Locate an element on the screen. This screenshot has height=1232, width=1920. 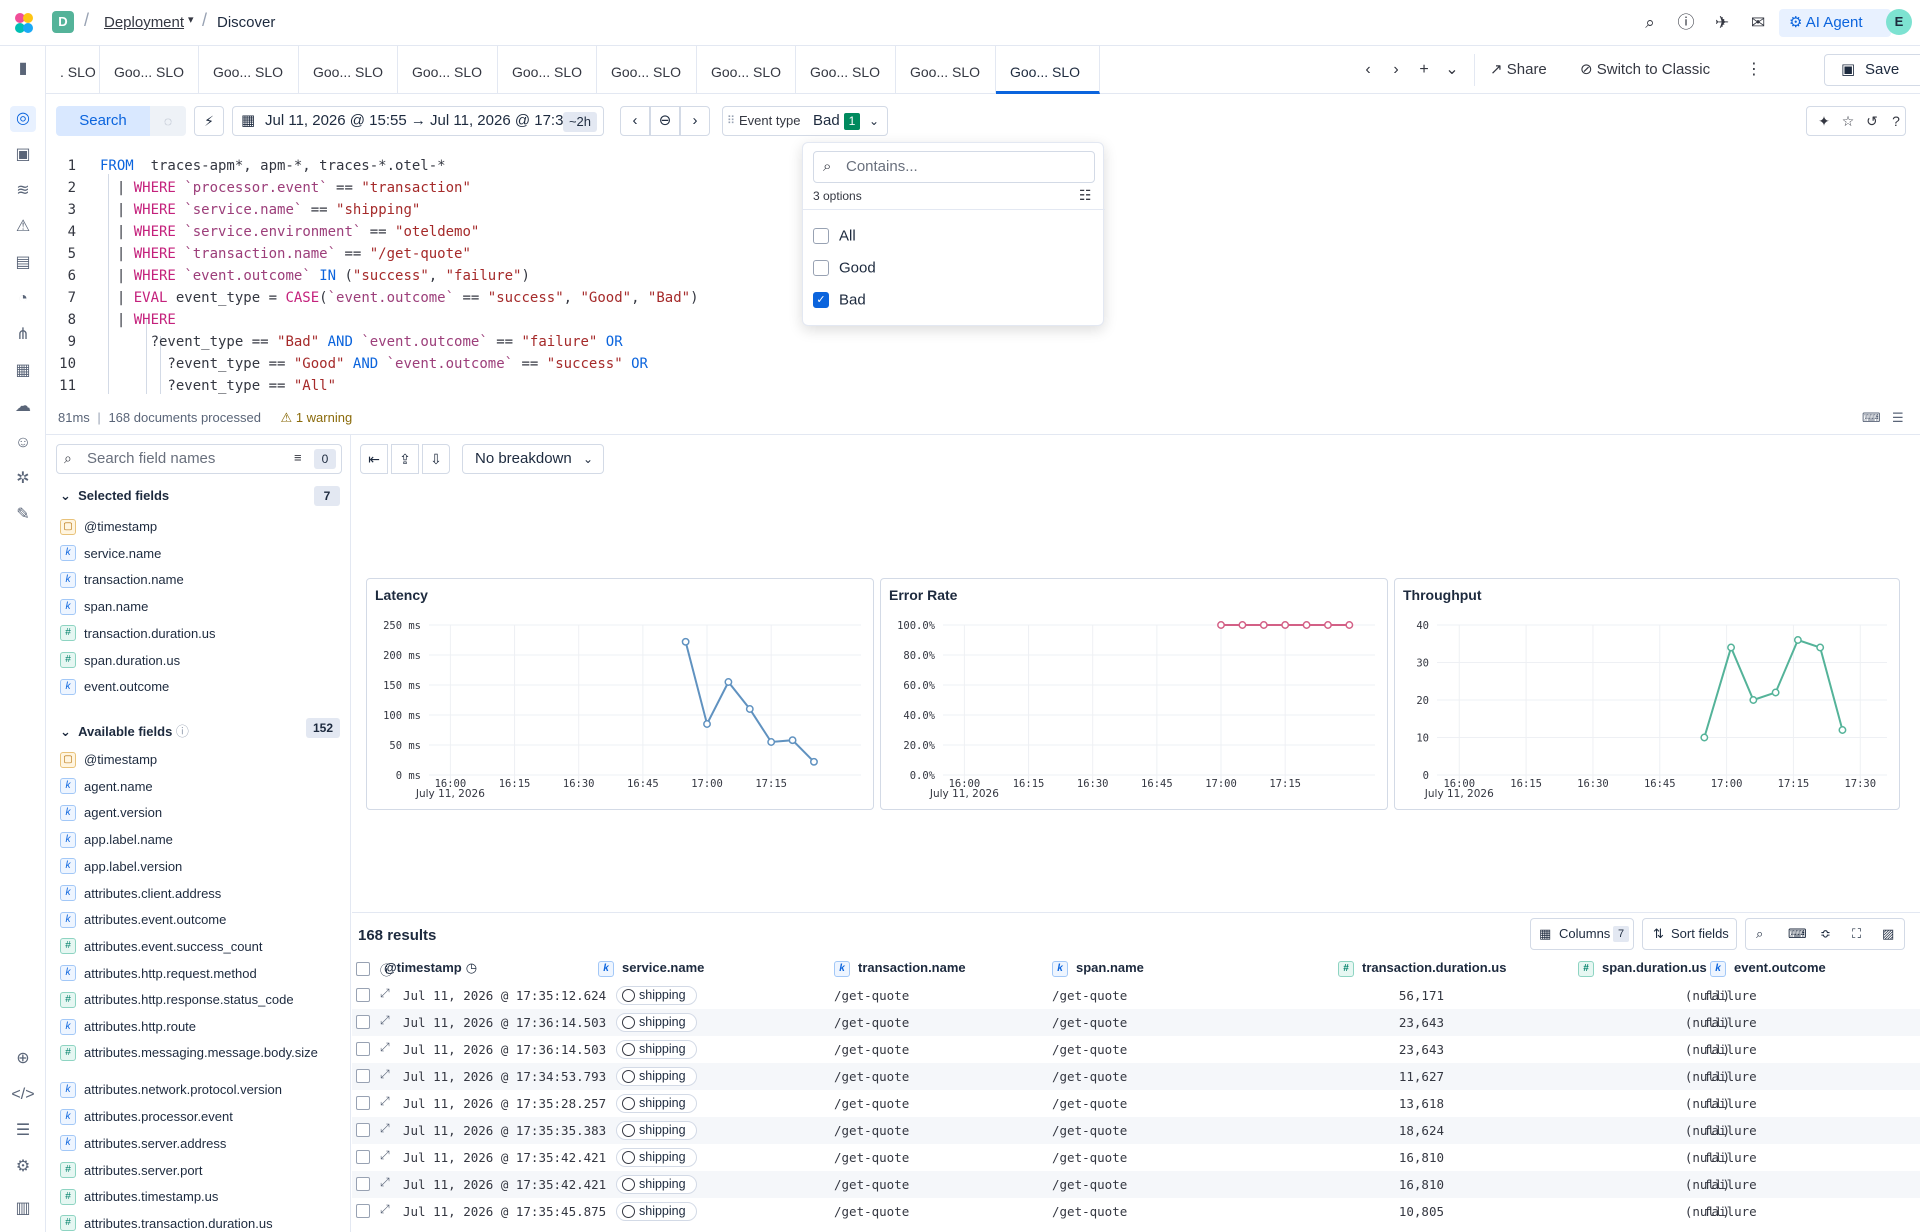
field-item: # attributes.timestamp.us is located at coordinates (200, 1196).